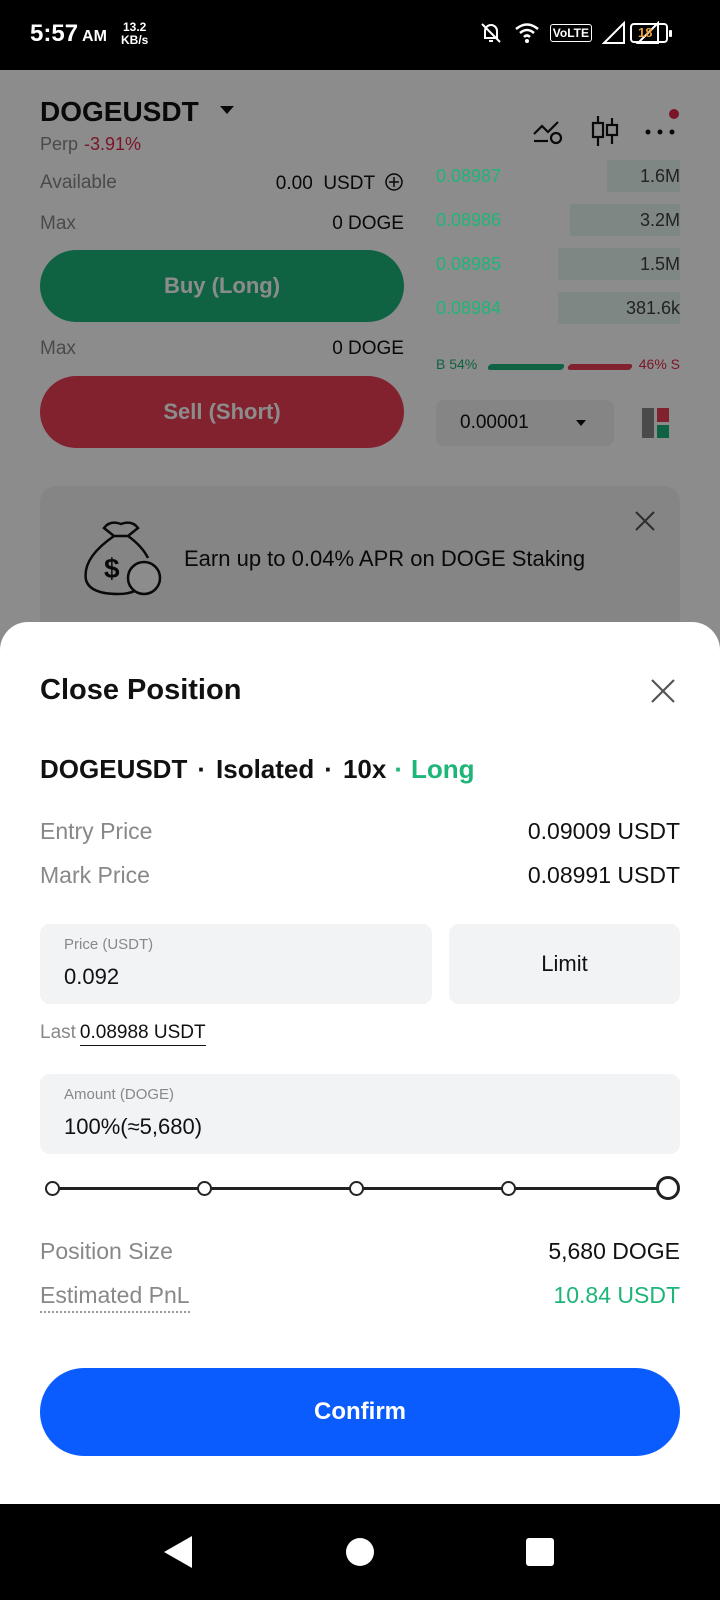  Describe the element at coordinates (142, 1034) in the screenshot. I see `last-price-link: 0.08988 USDT` at that location.